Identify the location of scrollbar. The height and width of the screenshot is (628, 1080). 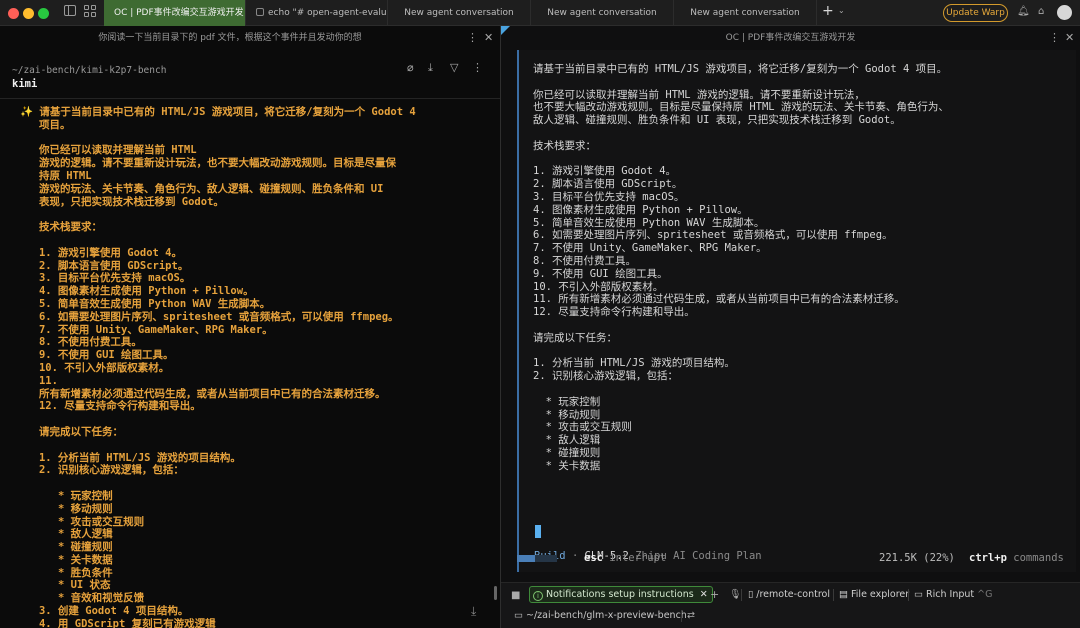
(495, 593).